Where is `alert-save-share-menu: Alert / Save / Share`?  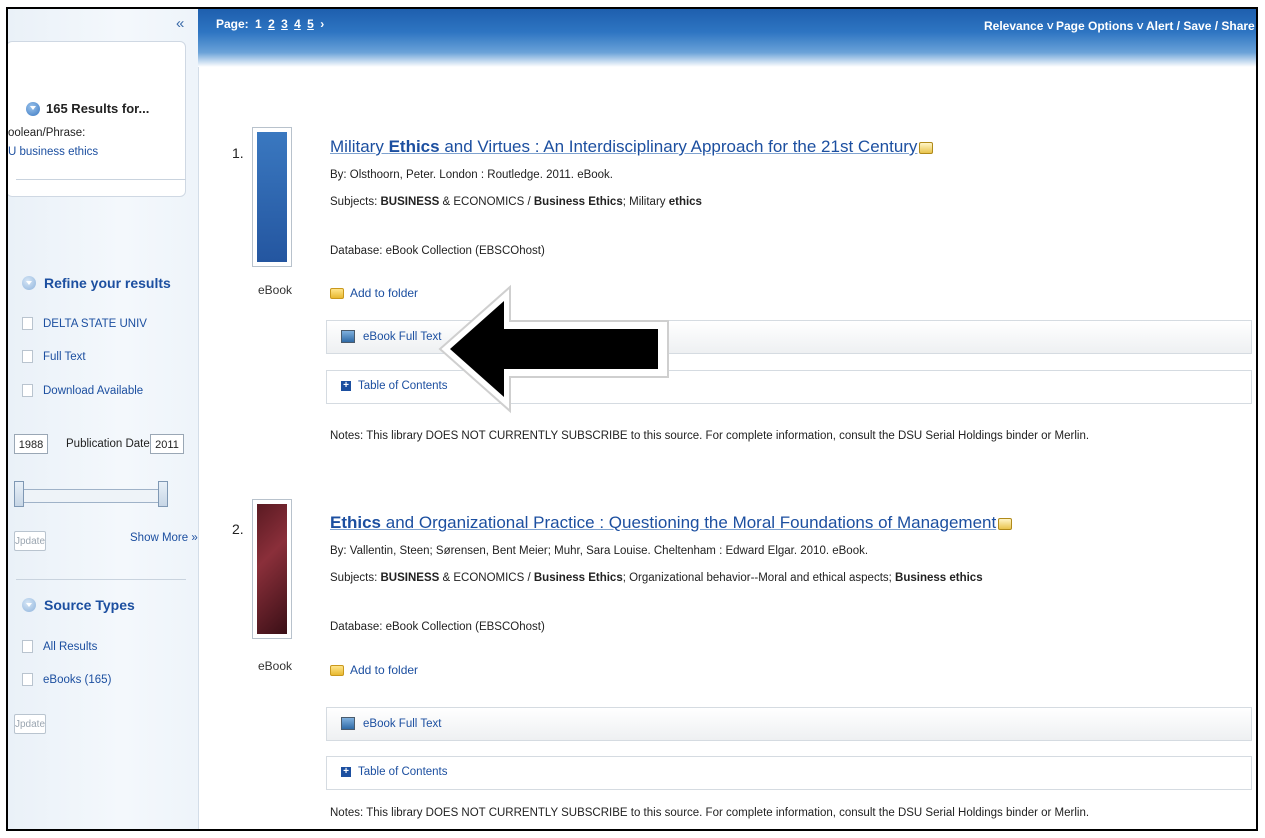 alert-save-share-menu: Alert / Save / Share is located at coordinates (1200, 26).